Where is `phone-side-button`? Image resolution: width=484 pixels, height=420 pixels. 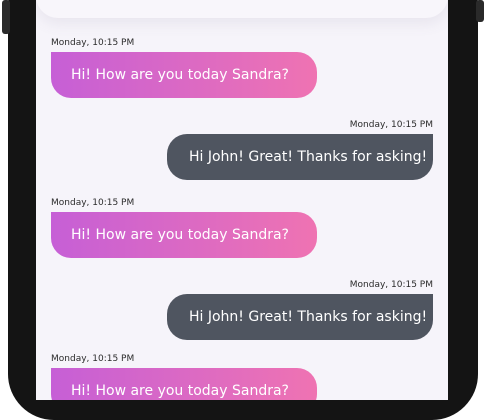
phone-side-button is located at coordinates (6, 17).